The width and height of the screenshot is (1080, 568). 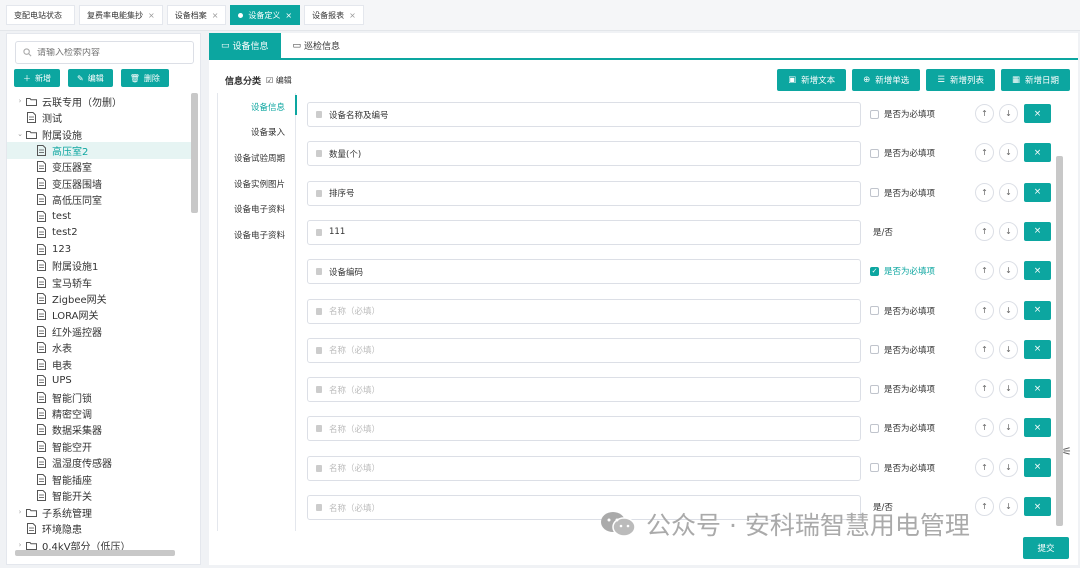 What do you see at coordinates (1067, 451) in the screenshot?
I see `filter-icon: ⚟` at bounding box center [1067, 451].